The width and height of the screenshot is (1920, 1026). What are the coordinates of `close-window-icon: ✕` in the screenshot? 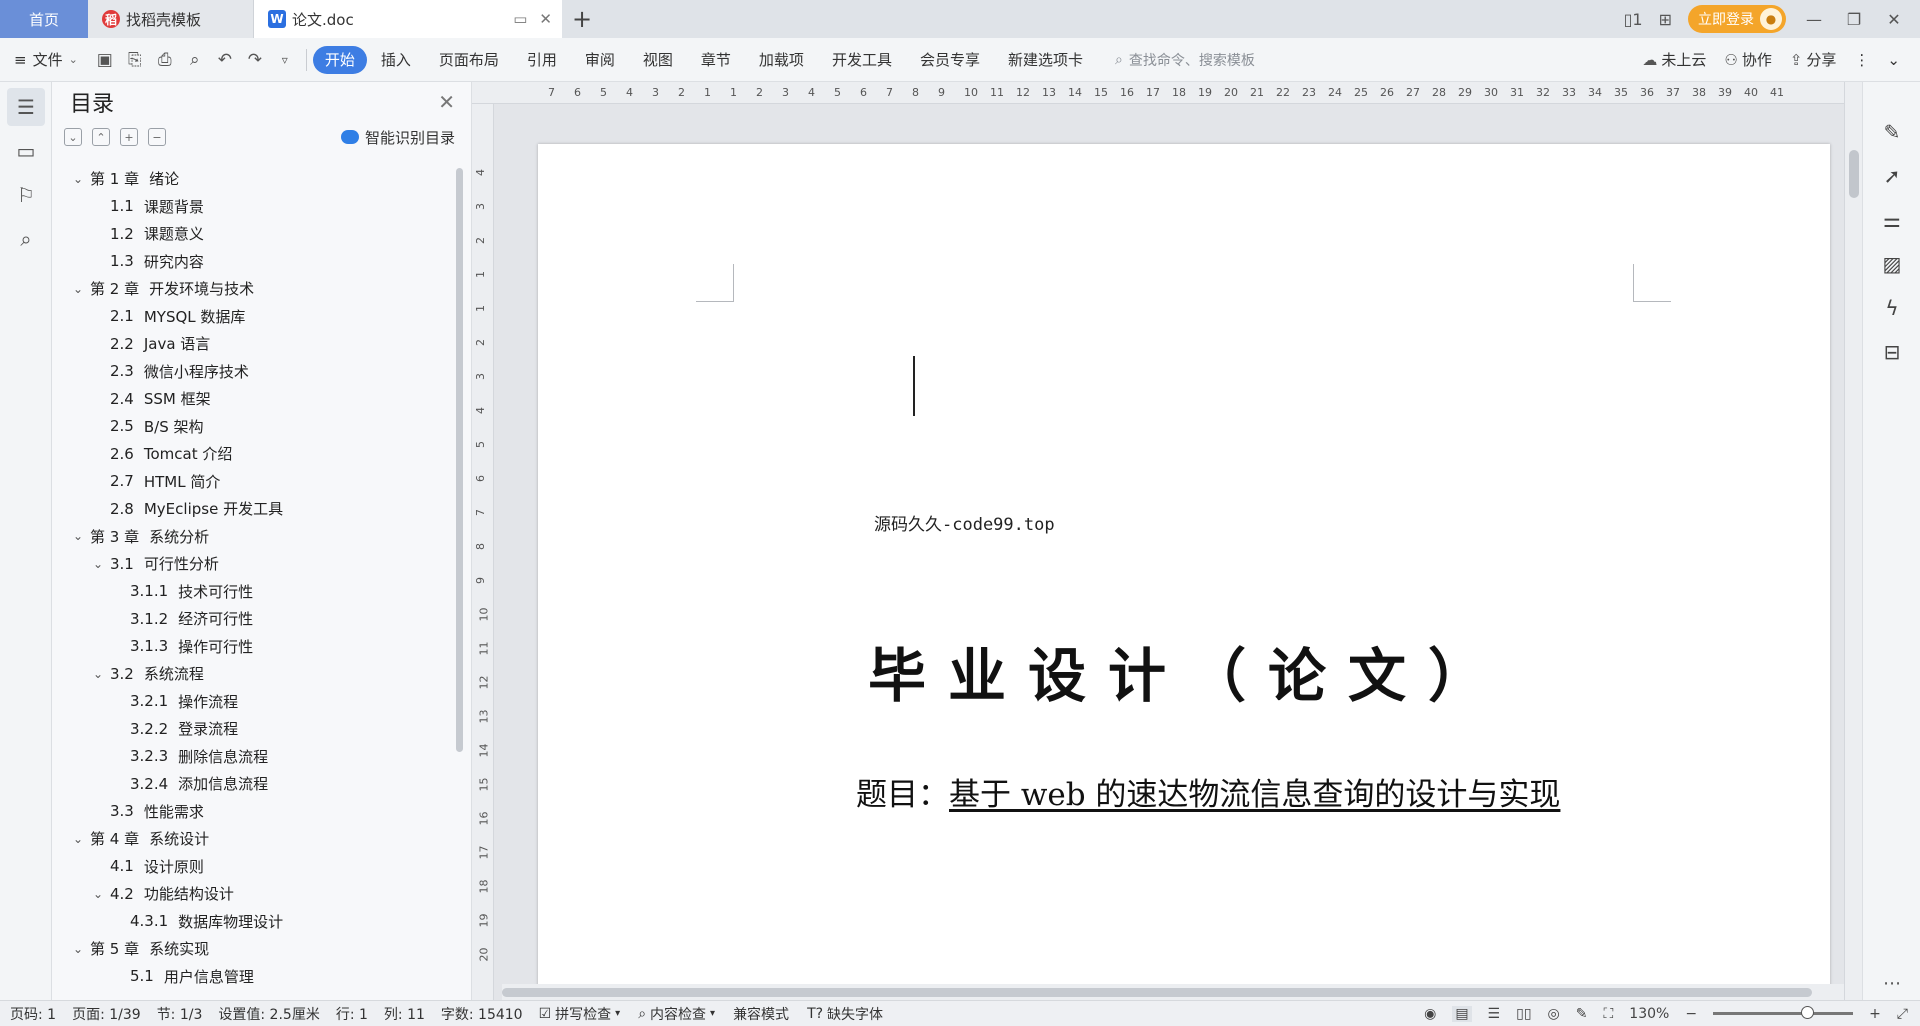 It's located at (1894, 19).